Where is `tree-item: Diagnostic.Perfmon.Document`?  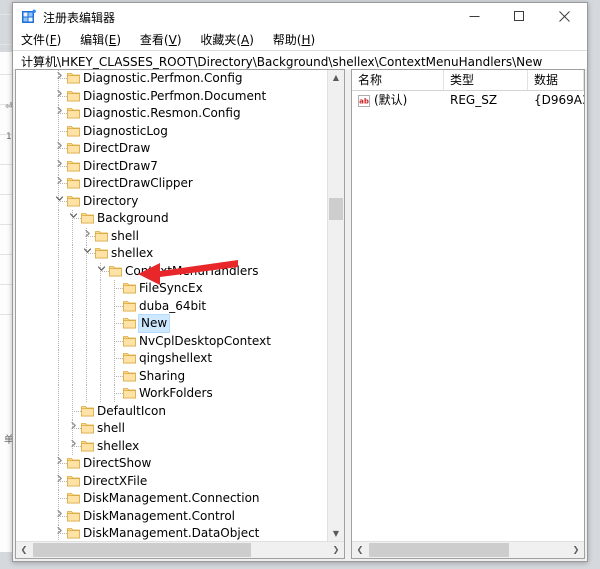 tree-item: Diagnostic.Perfmon.Document is located at coordinates (171, 96).